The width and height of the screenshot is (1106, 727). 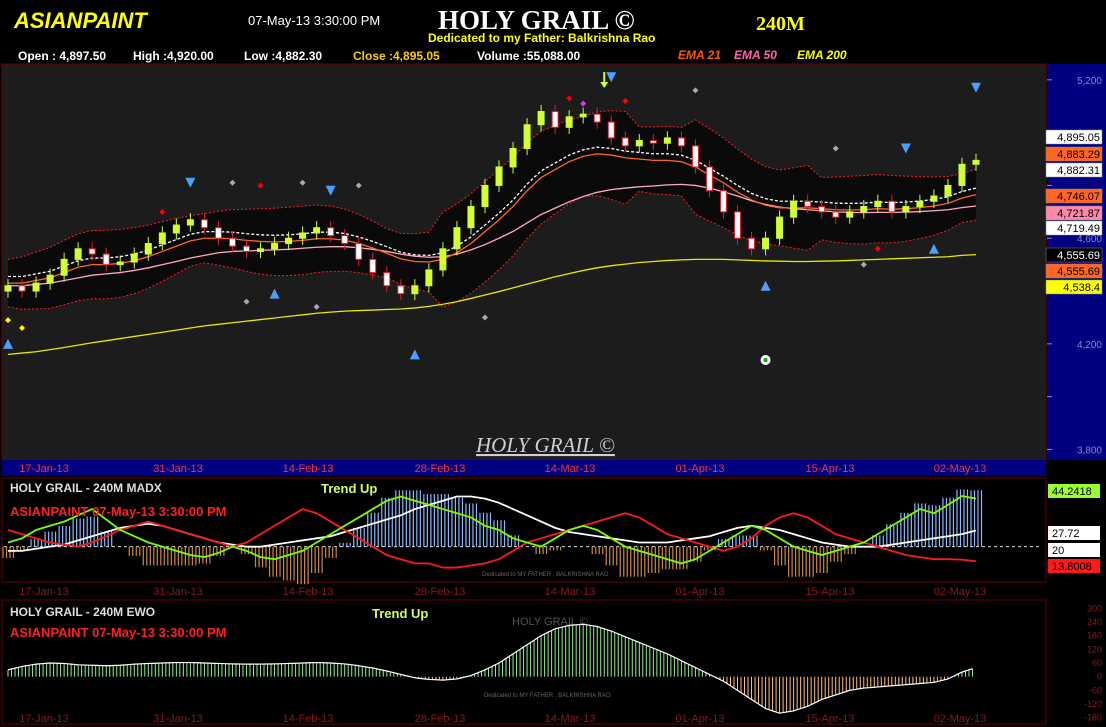 What do you see at coordinates (1089, 81) in the screenshot?
I see `price-tick-label: 5,200` at bounding box center [1089, 81].